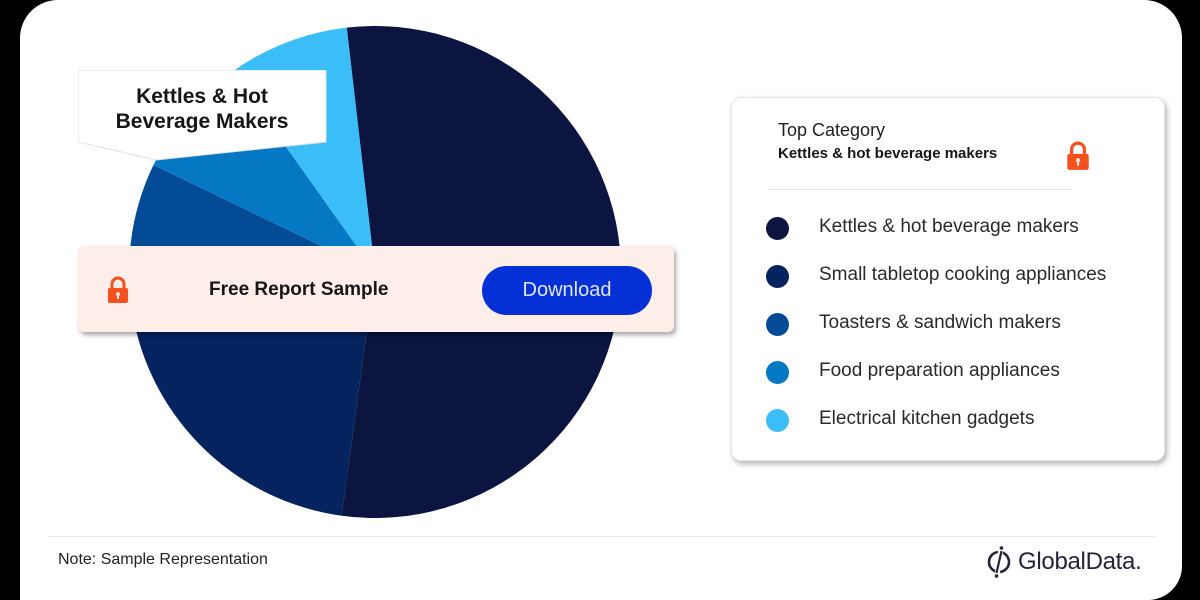 The height and width of the screenshot is (600, 1200). I want to click on legend-label: Food preparation appliances, so click(939, 370).